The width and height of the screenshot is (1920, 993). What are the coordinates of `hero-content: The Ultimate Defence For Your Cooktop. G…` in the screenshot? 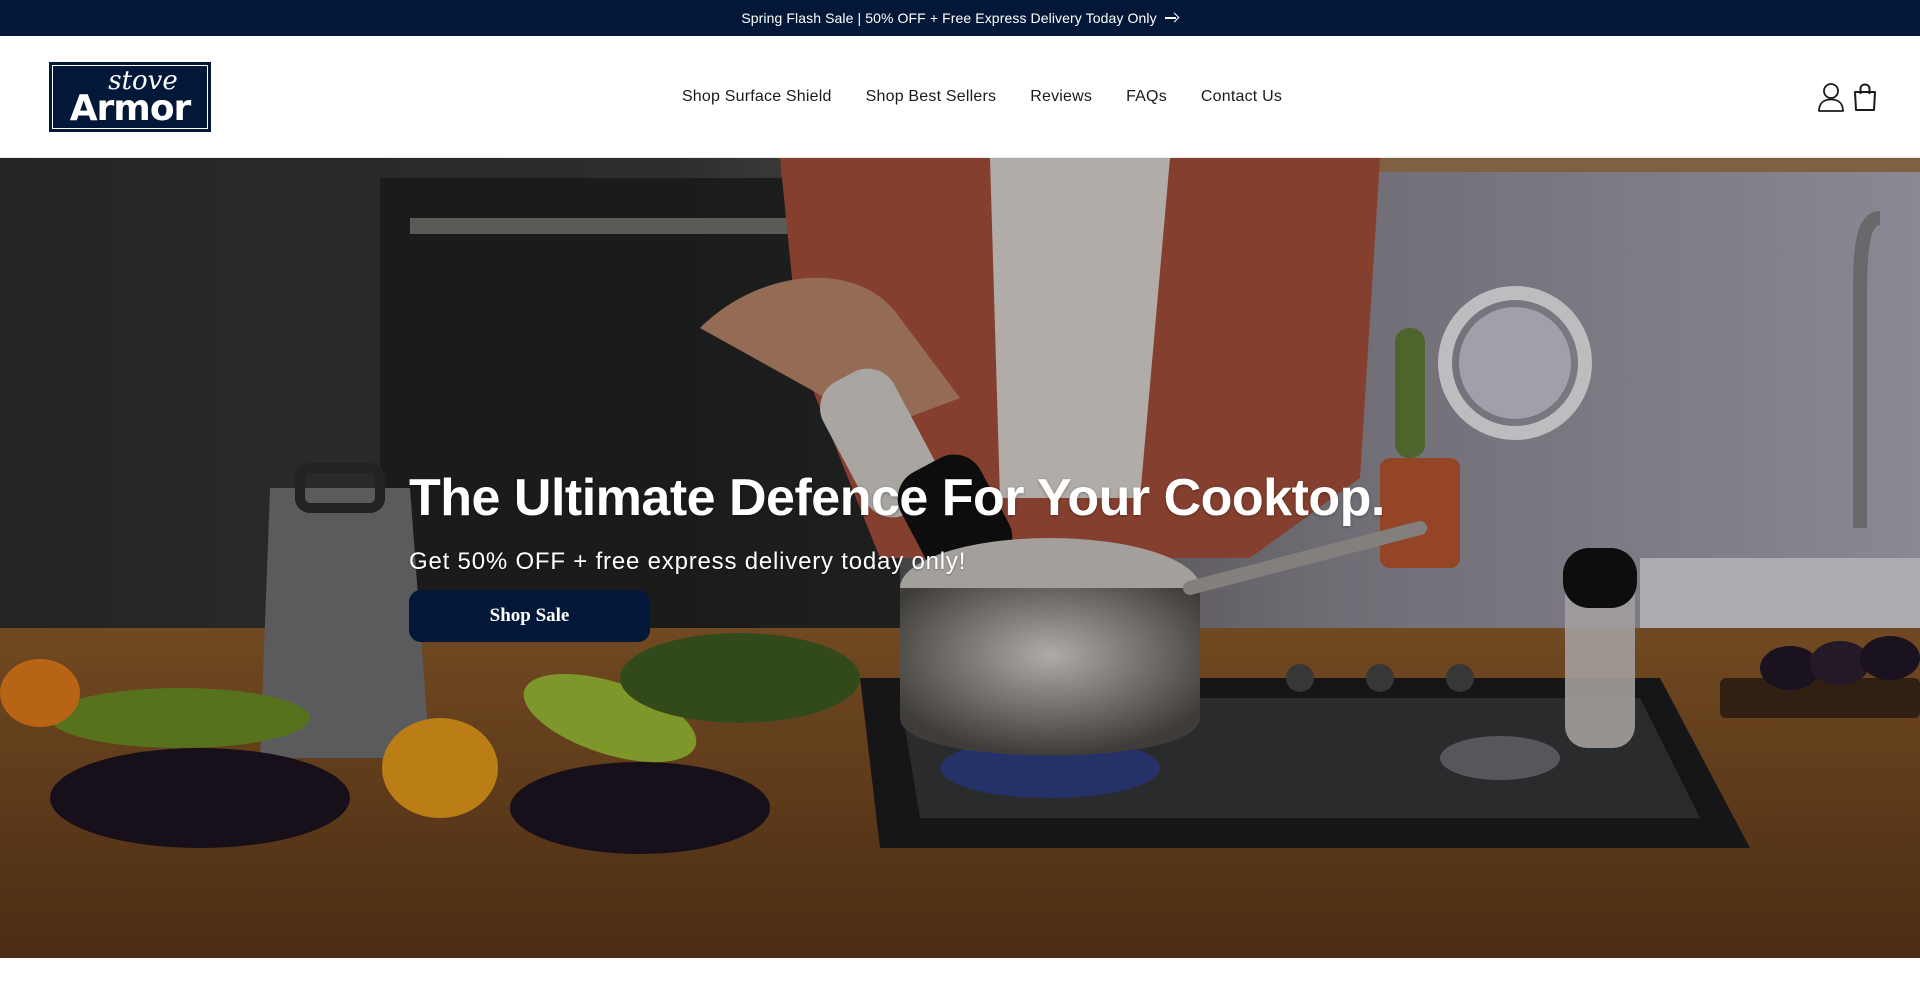 It's located at (959, 555).